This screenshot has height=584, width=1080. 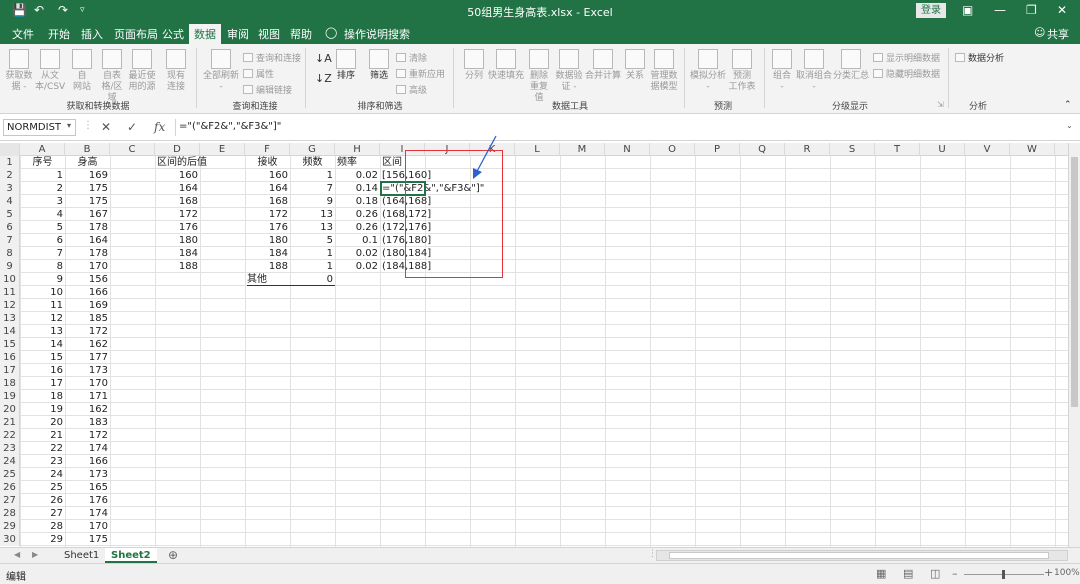 What do you see at coordinates (906, 73) in the screenshot?
I see `hide-detail-button: 隐藏明细数据` at bounding box center [906, 73].